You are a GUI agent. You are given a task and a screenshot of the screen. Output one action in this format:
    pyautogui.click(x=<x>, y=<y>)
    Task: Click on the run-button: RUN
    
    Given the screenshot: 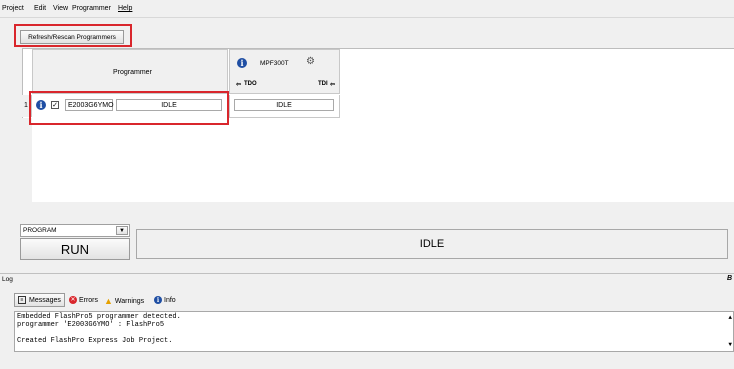 What is the action you would take?
    pyautogui.click(x=75, y=249)
    